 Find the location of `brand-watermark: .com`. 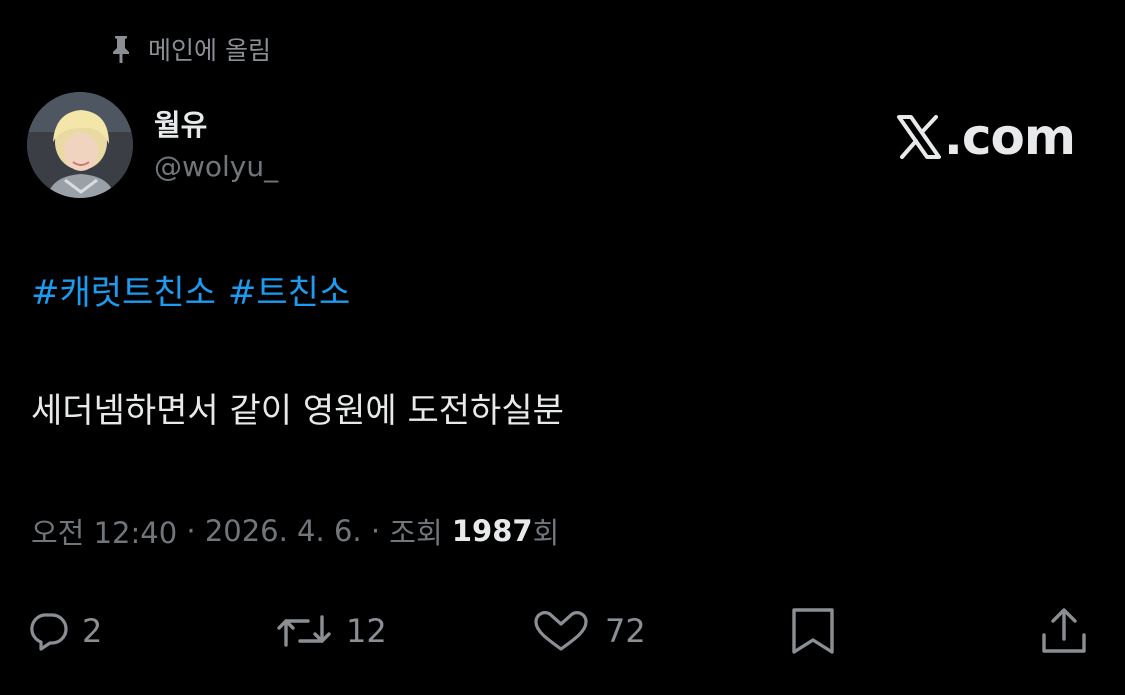

brand-watermark: .com is located at coordinates (986, 137).